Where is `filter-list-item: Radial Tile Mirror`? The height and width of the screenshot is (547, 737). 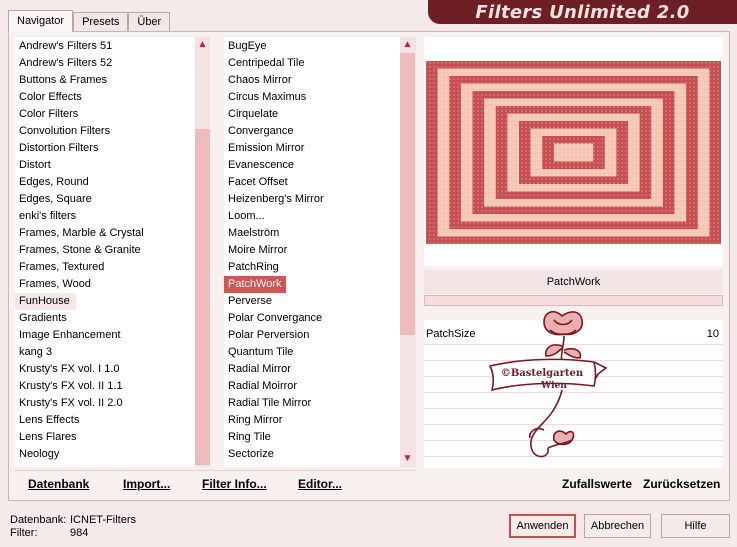 filter-list-item: Radial Tile Mirror is located at coordinates (312, 403).